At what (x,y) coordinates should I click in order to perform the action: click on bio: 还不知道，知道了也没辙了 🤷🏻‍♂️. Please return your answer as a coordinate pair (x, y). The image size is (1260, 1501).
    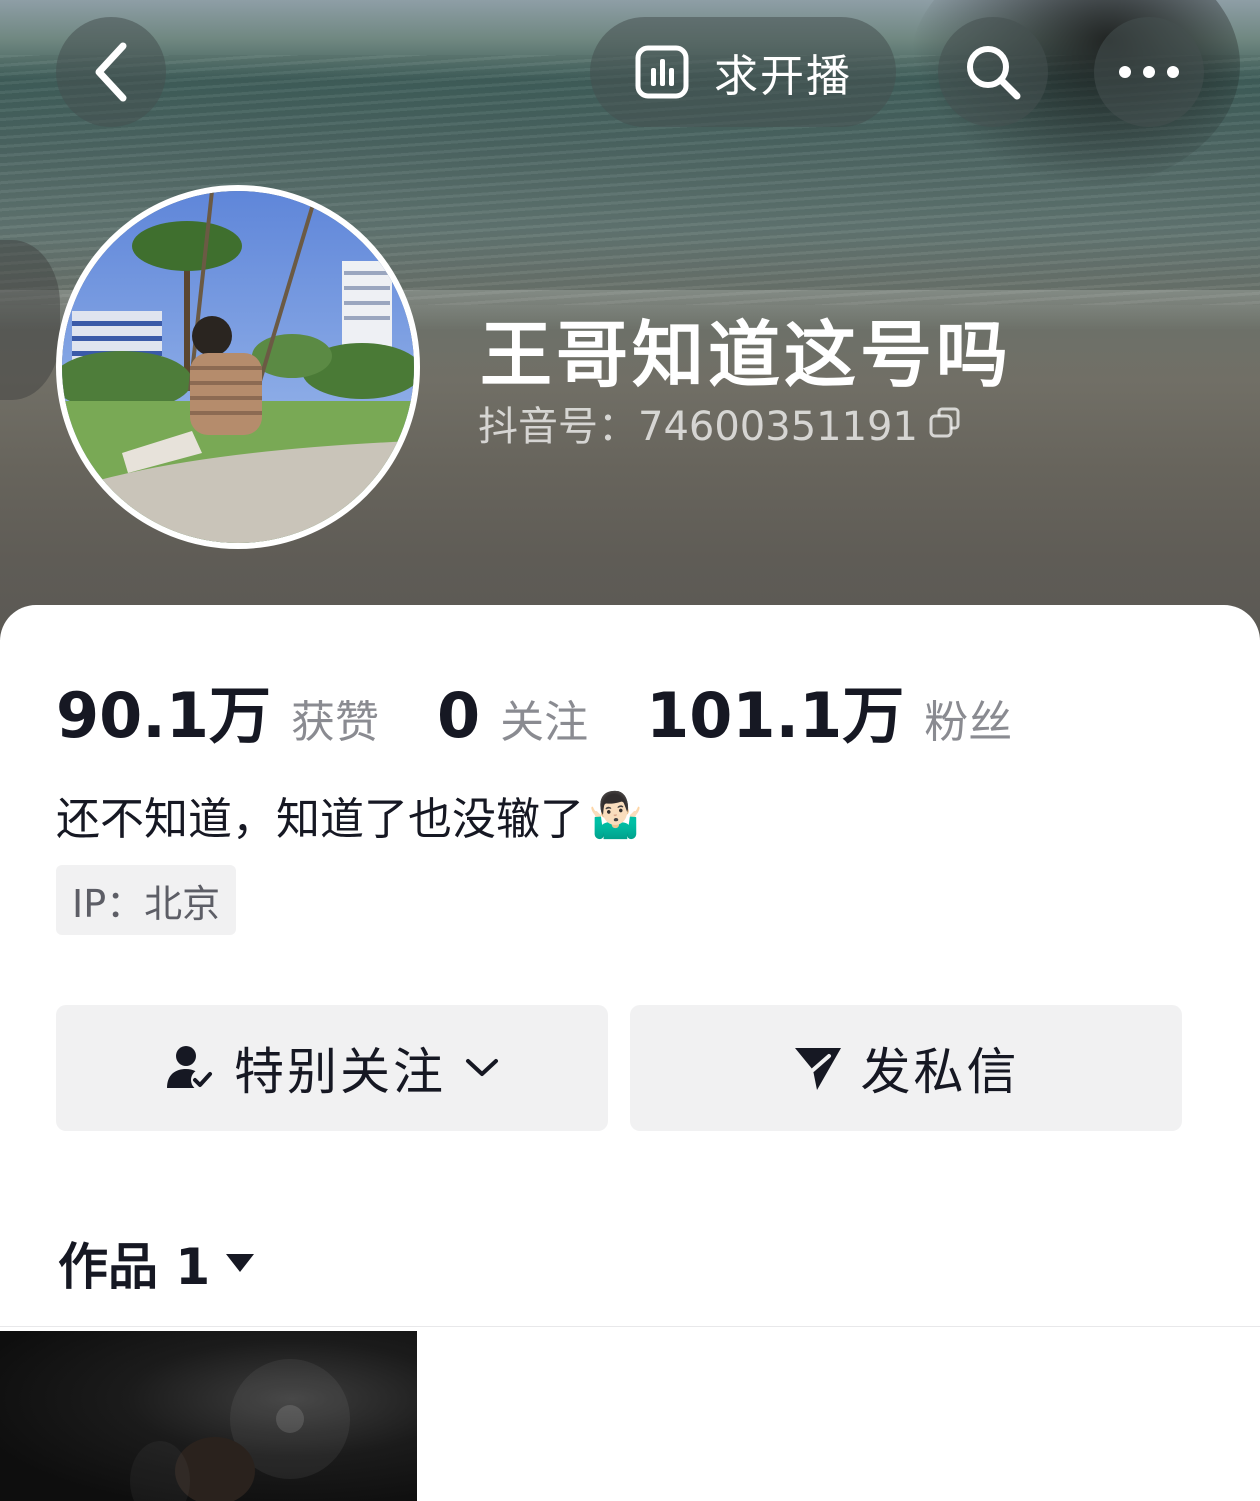
    Looking at the image, I should click on (349, 815).